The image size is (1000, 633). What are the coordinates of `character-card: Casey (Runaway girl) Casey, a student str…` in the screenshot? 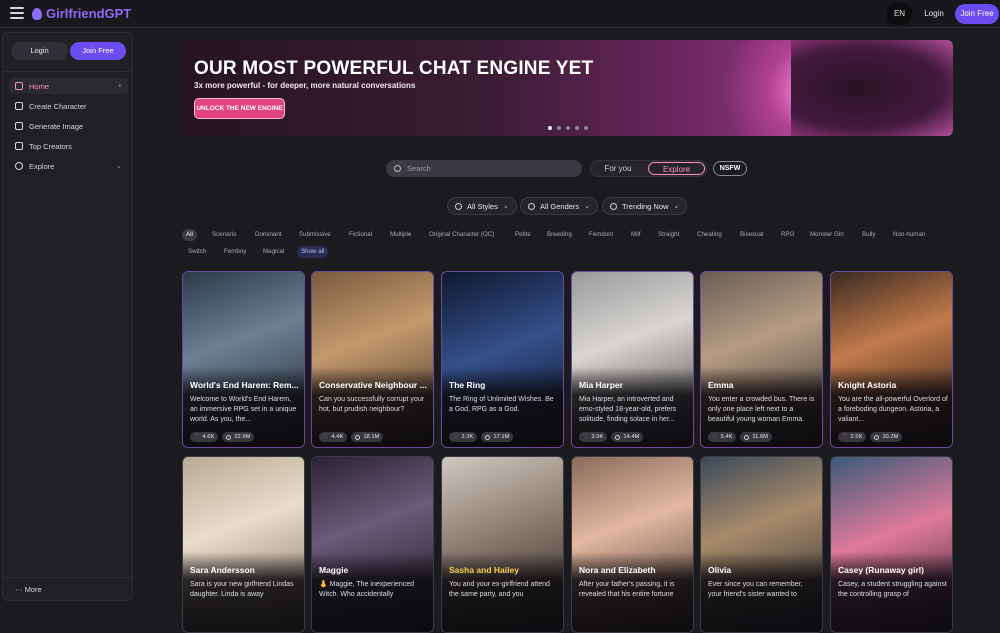 It's located at (891, 544).